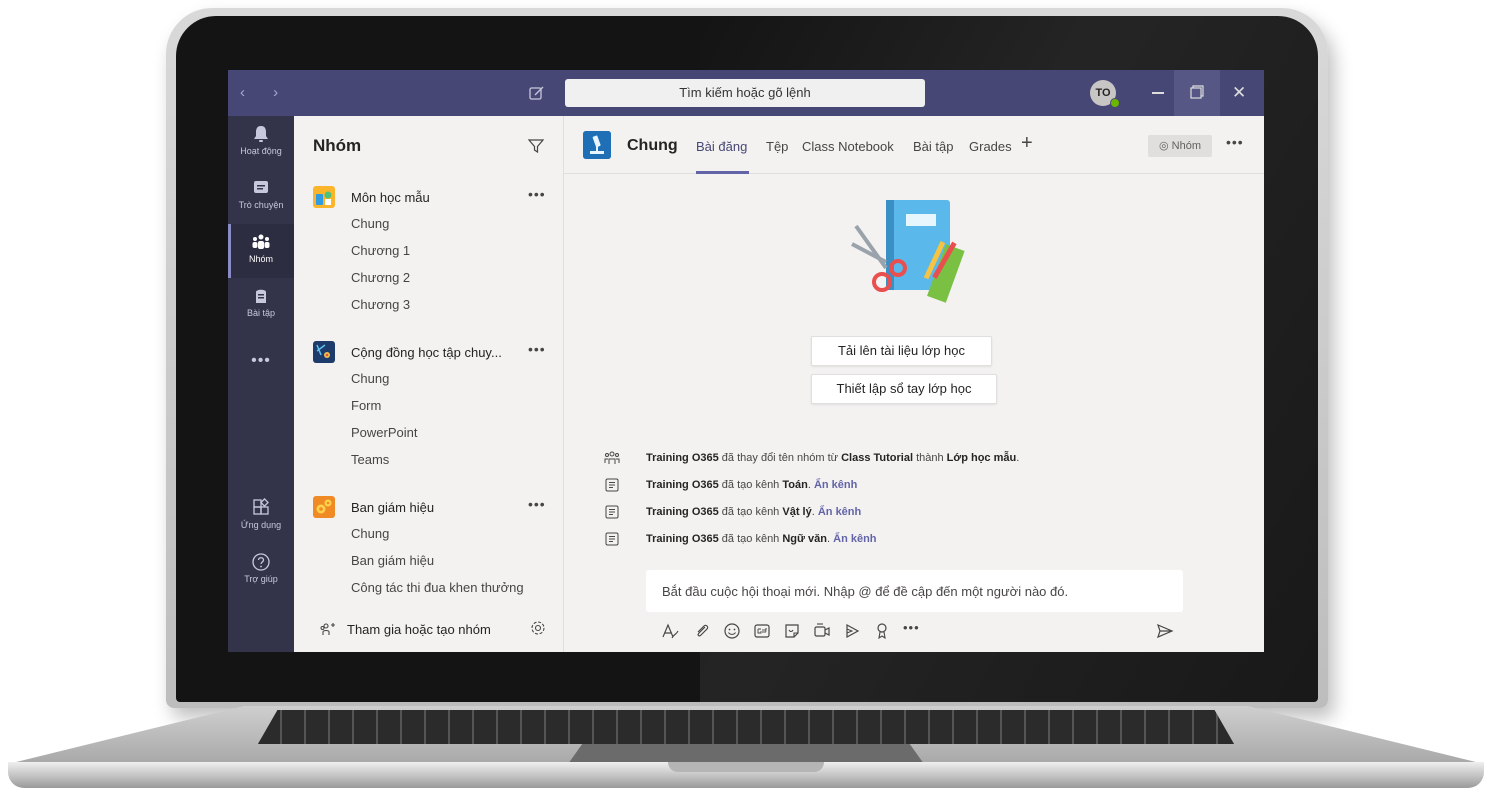 This screenshot has width=1492, height=796. I want to click on meet-now-icon, so click(822, 631).